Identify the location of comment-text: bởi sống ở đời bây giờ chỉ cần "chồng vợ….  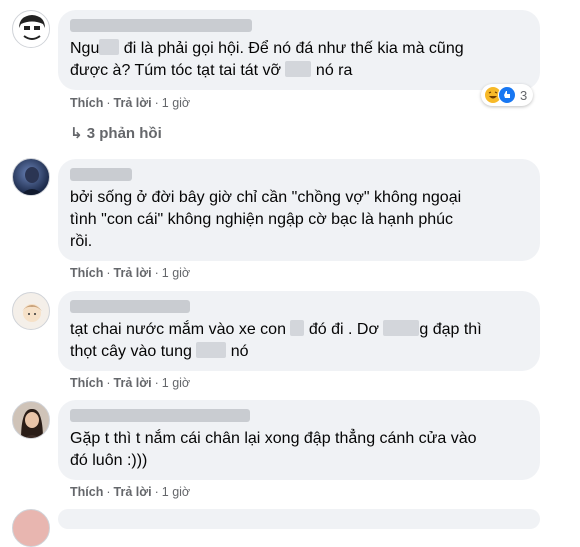
(266, 219).